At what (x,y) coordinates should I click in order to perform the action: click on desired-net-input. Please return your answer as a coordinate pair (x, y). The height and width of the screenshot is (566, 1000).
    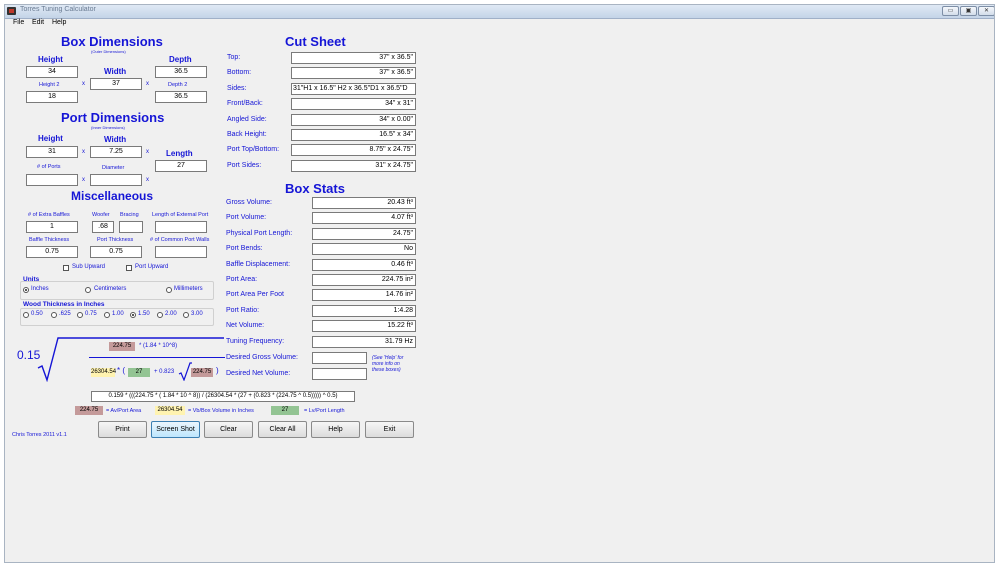
    Looking at the image, I should click on (339, 374).